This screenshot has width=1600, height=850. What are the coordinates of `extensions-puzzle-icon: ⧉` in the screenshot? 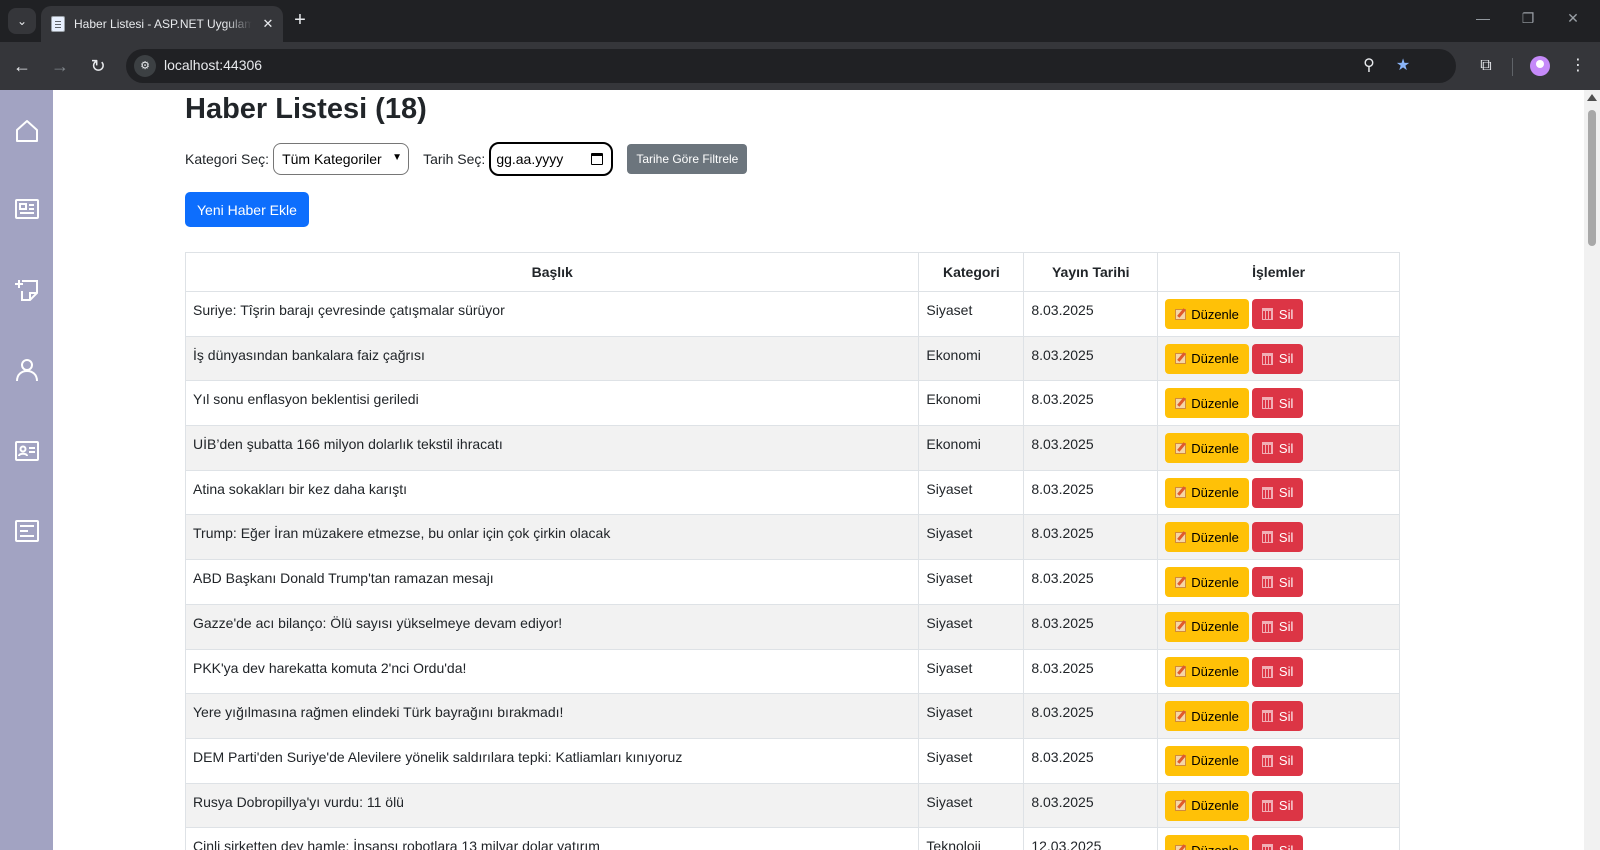 It's located at (1486, 66).